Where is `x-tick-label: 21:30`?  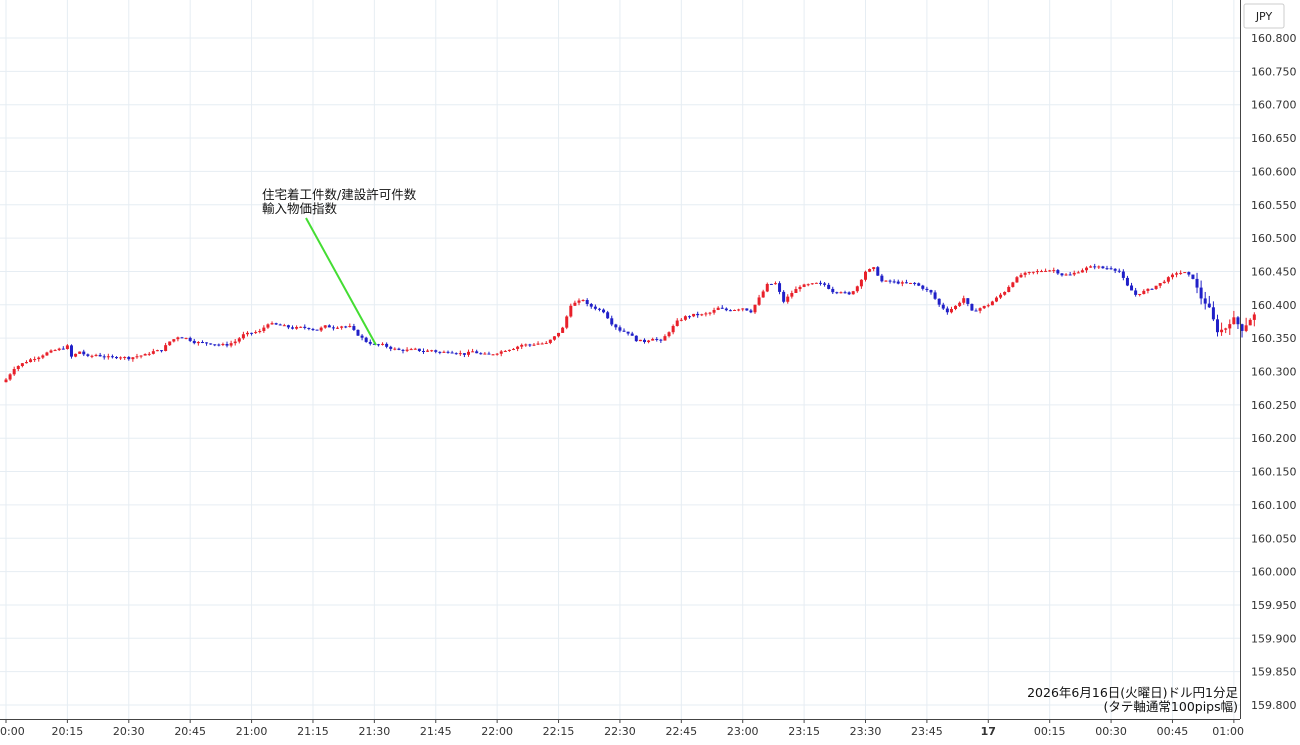
x-tick-label: 21:30 is located at coordinates (375, 731).